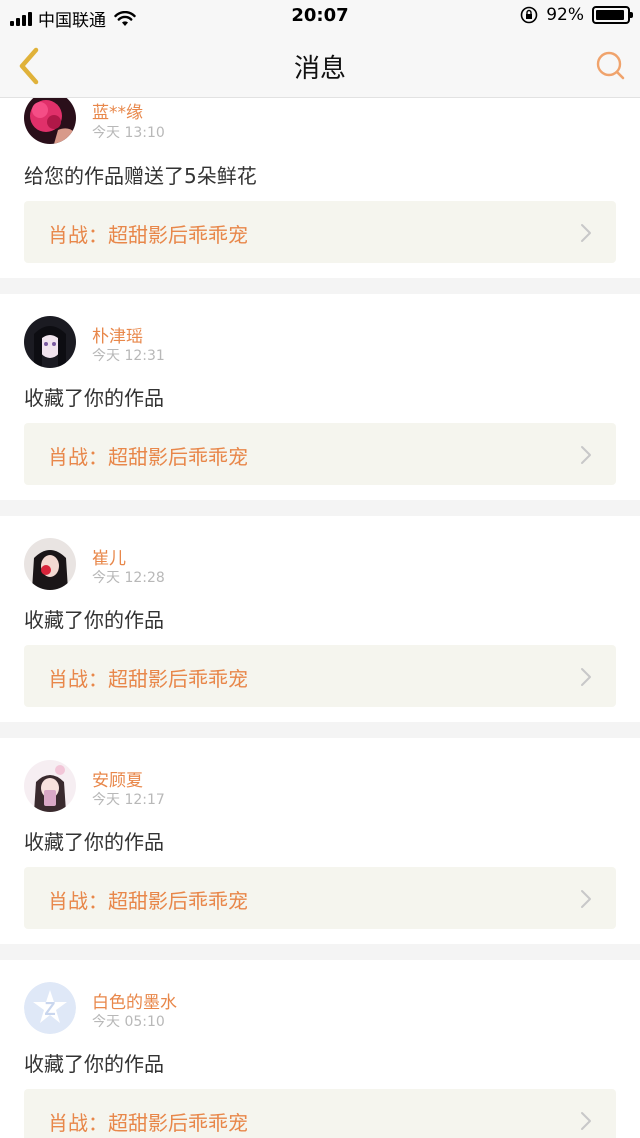 Image resolution: width=640 pixels, height=1138 pixels. What do you see at coordinates (128, 356) in the screenshot?
I see `timestamp: 今天 12:31` at bounding box center [128, 356].